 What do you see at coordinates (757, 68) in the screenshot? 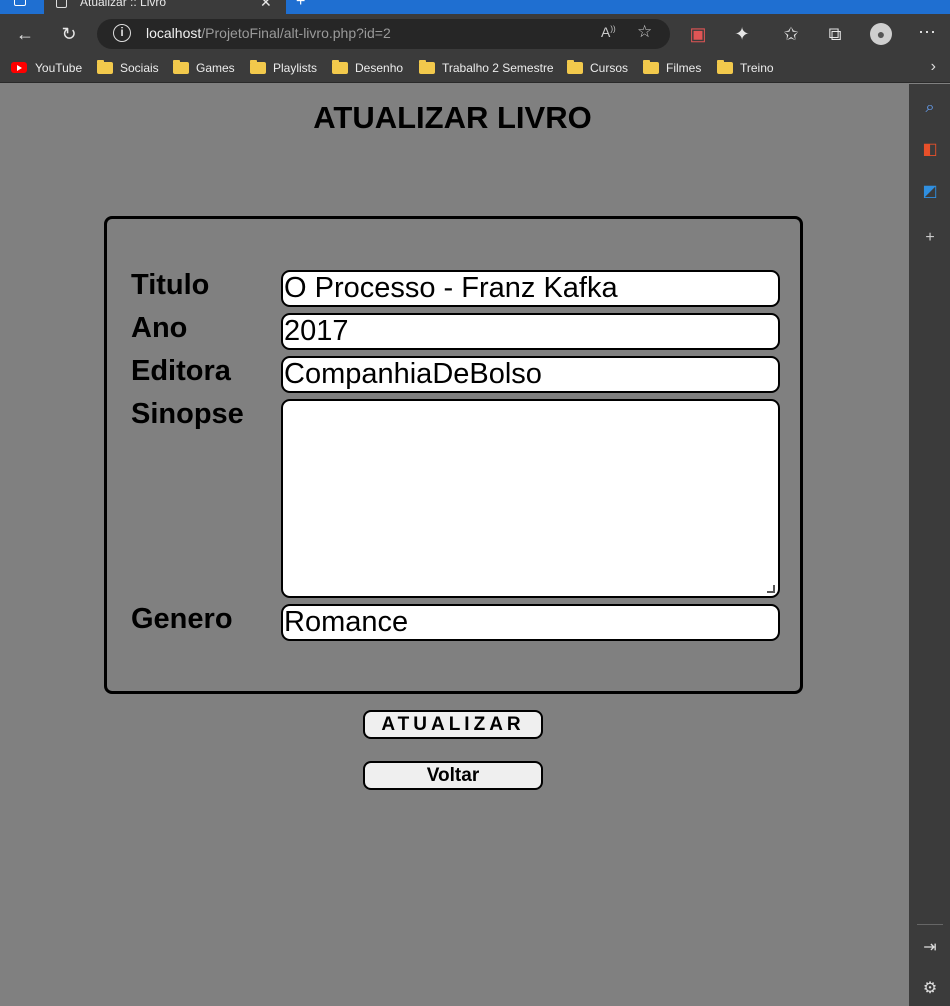
I see `bookmark-label: Treino` at bounding box center [757, 68].